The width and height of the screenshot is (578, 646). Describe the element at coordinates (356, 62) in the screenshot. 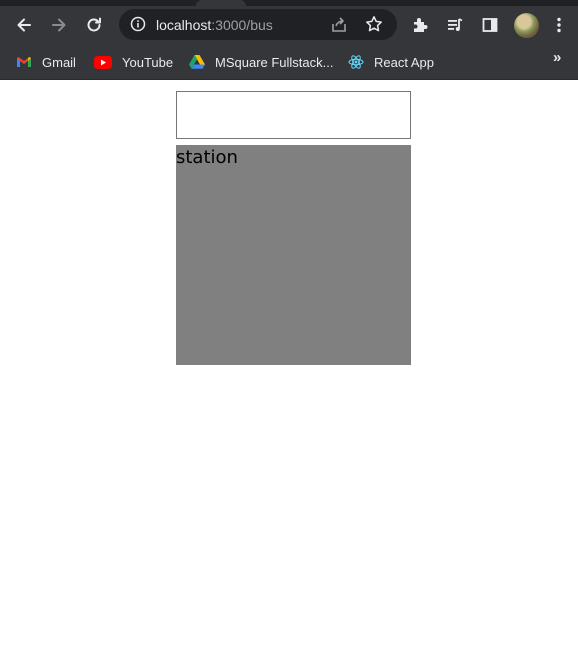

I see `react-icon` at that location.